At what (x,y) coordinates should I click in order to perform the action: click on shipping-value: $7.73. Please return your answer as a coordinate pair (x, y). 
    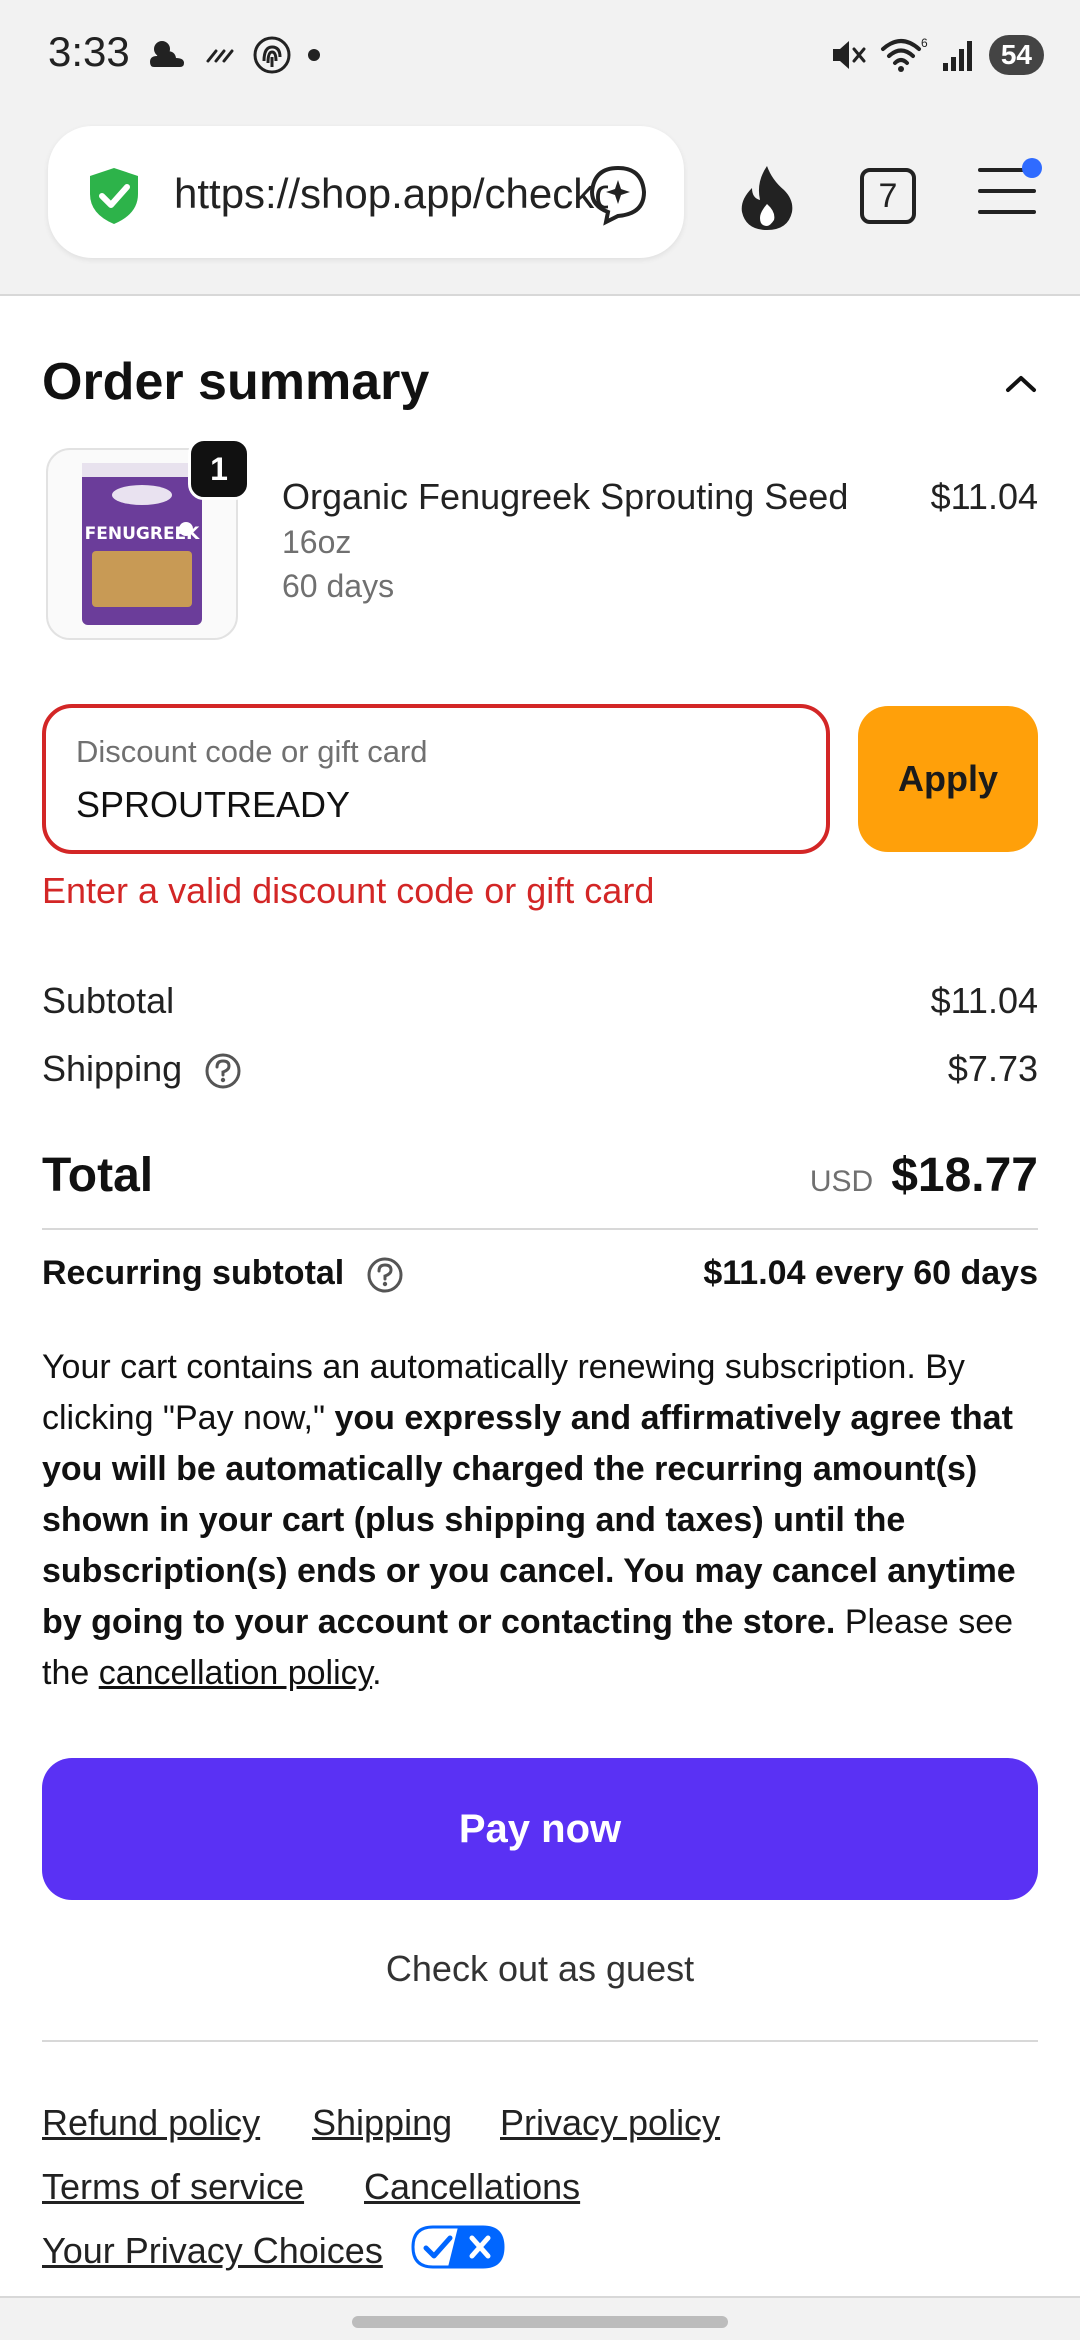
    Looking at the image, I should click on (992, 1068).